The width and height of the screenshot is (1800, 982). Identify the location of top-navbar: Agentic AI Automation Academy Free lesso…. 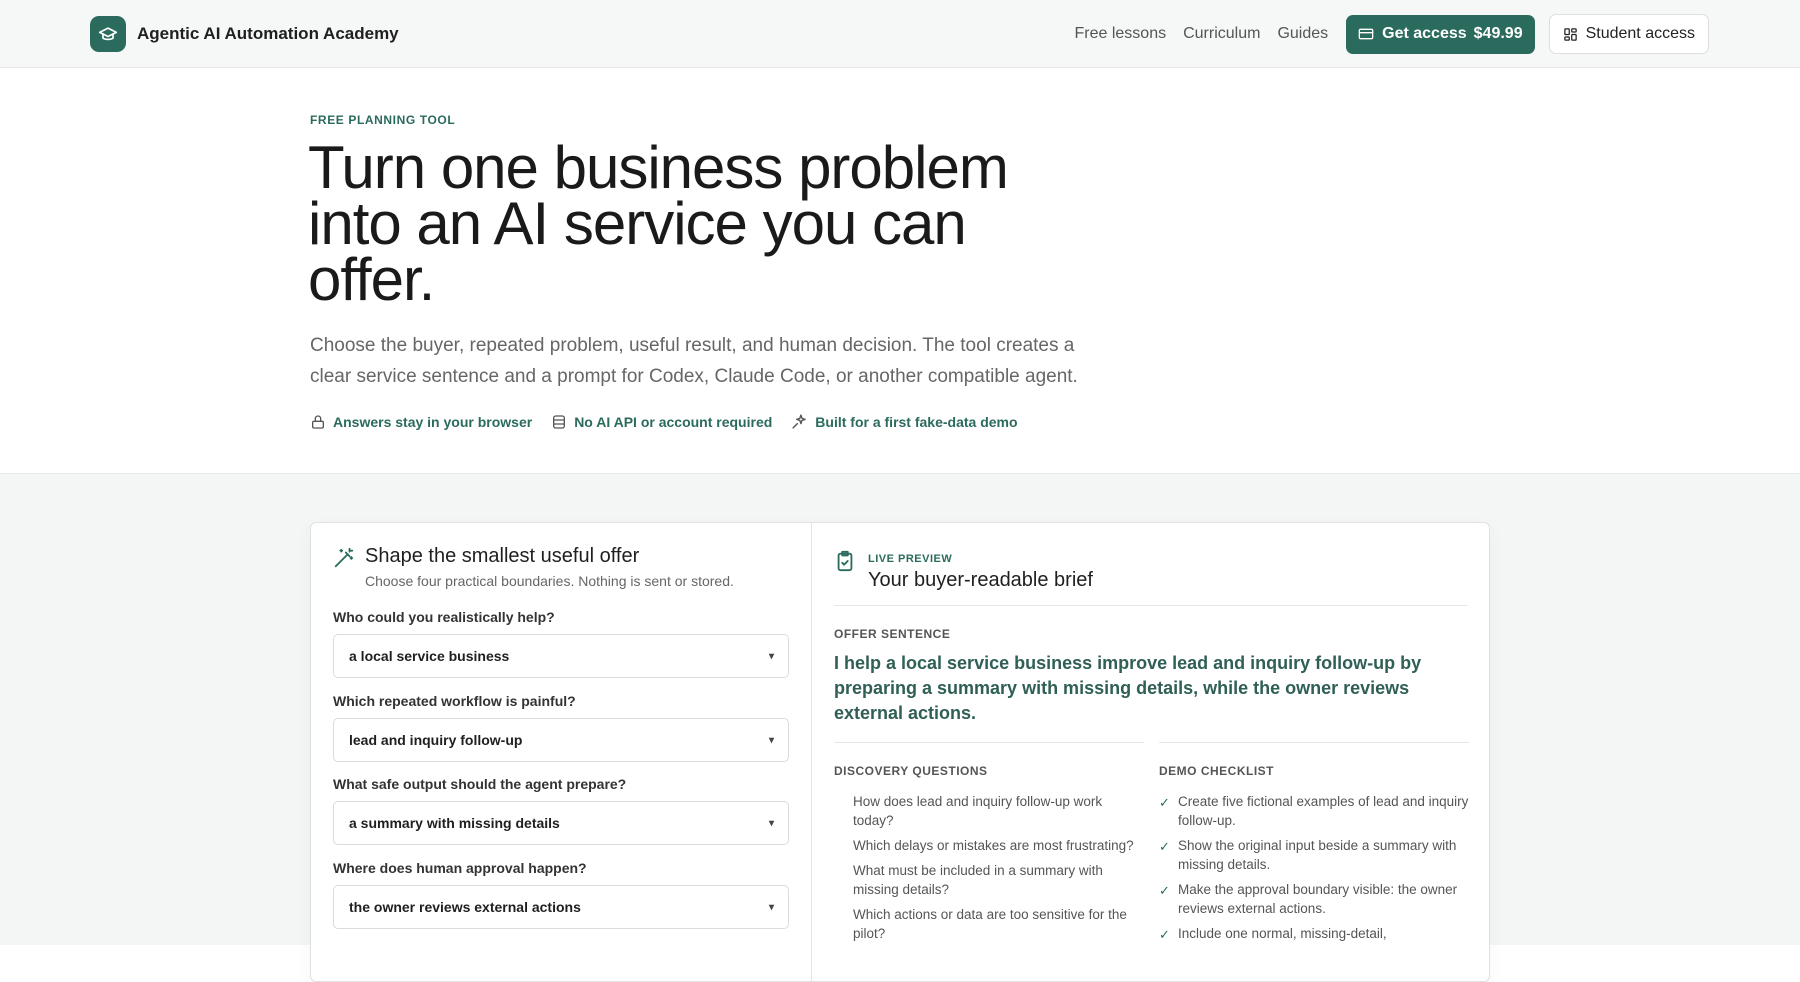
(900, 34).